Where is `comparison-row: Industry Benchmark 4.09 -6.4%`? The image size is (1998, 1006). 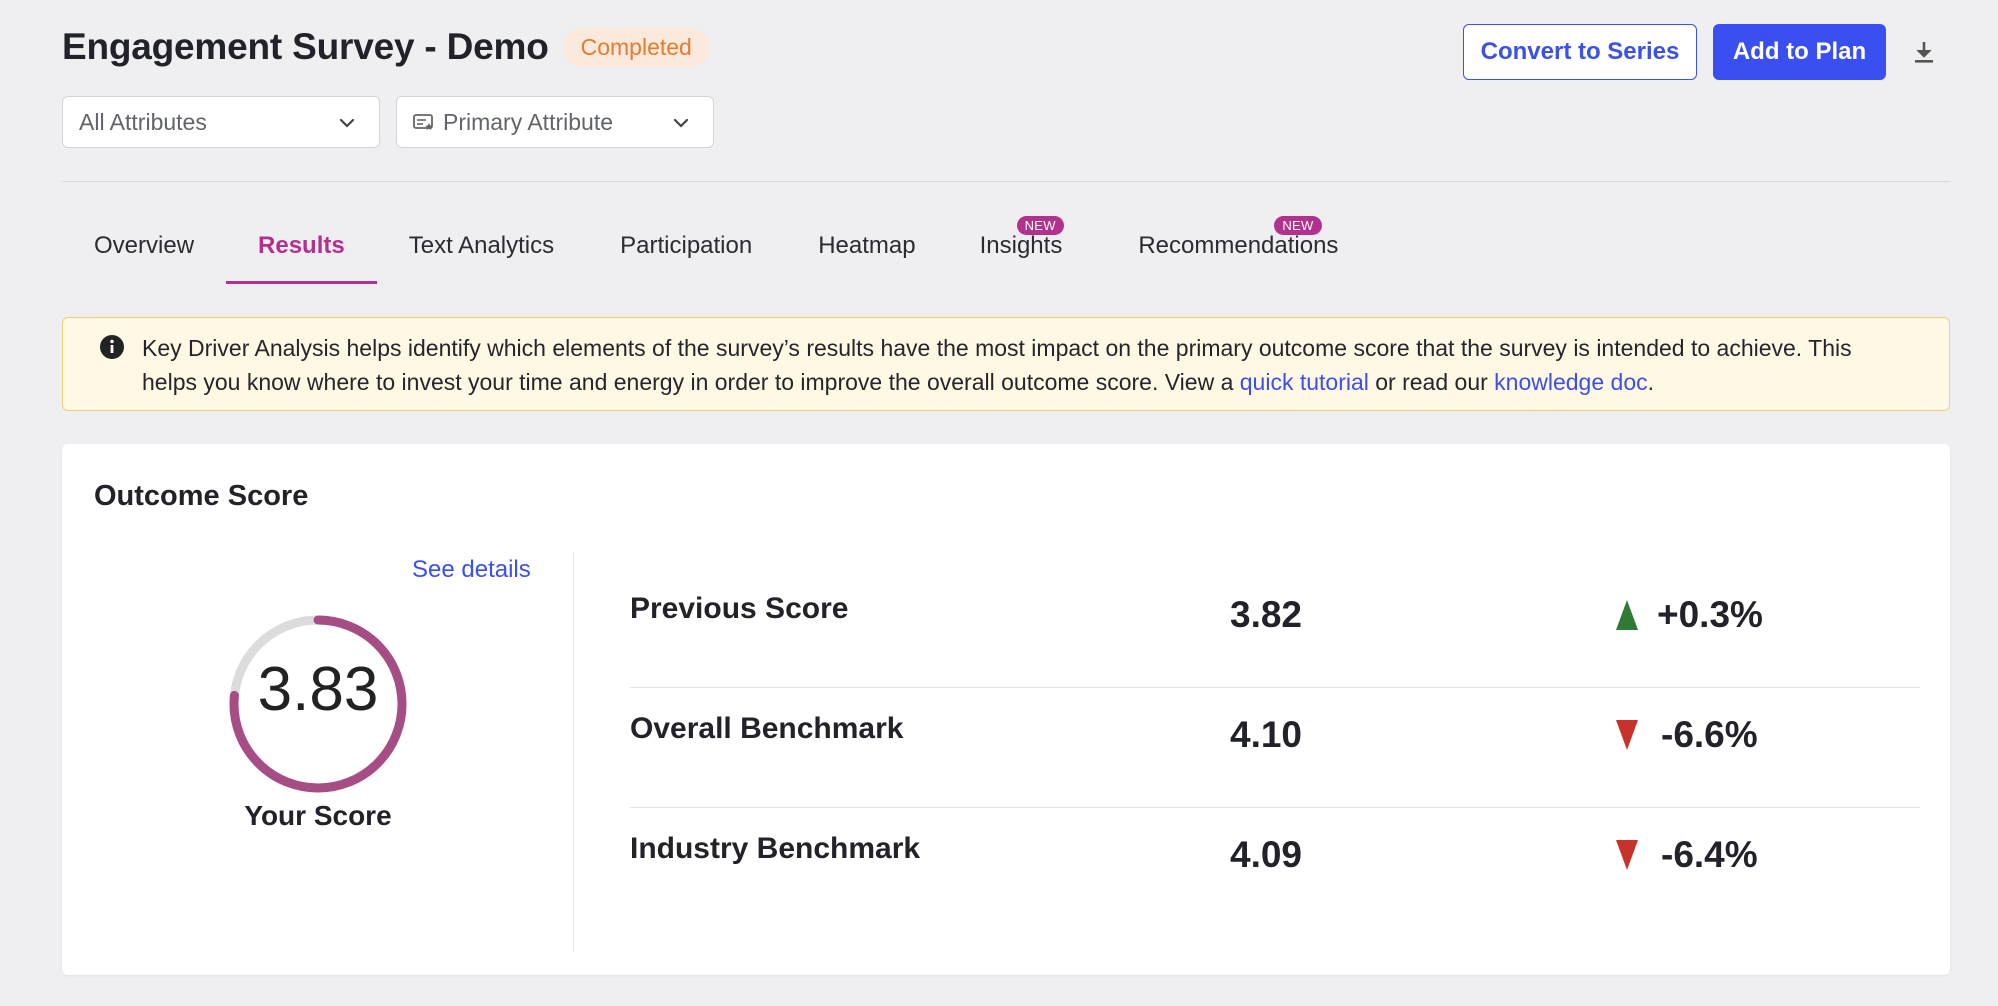
comparison-row: Industry Benchmark 4.09 -6.4% is located at coordinates (1275, 852).